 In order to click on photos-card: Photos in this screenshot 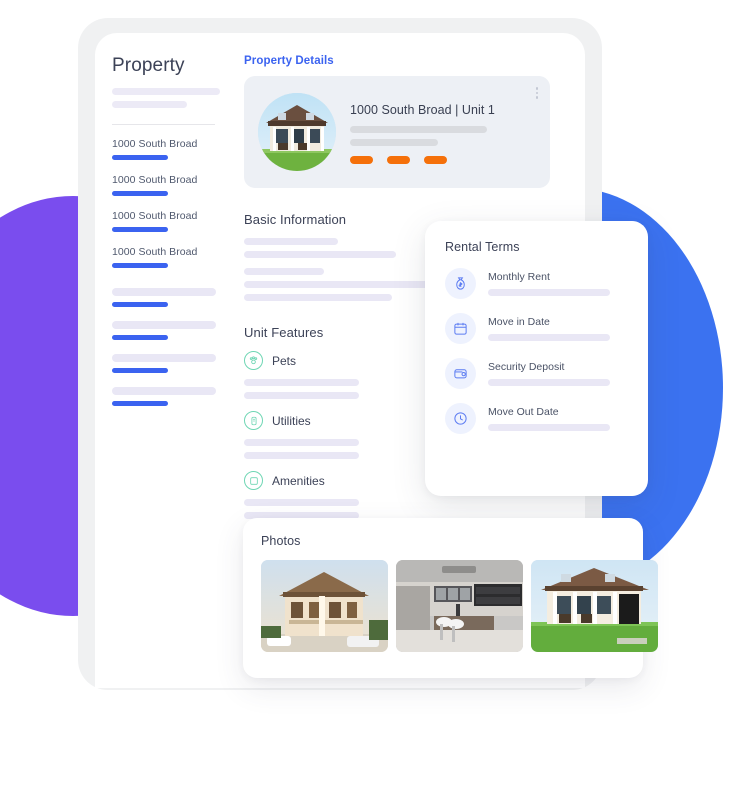, I will do `click(450, 598)`.